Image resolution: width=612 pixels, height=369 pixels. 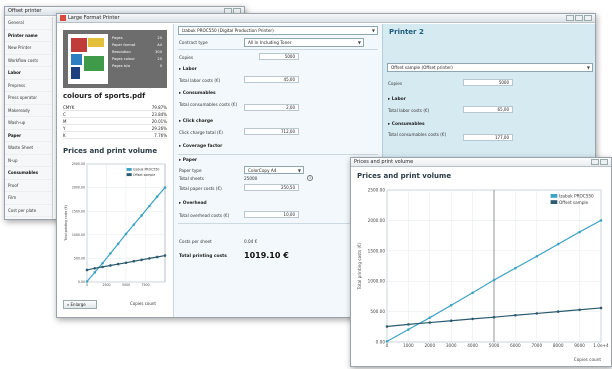 What do you see at coordinates (271, 214) in the screenshot?
I see `total-overhead-value: 10,00` at bounding box center [271, 214].